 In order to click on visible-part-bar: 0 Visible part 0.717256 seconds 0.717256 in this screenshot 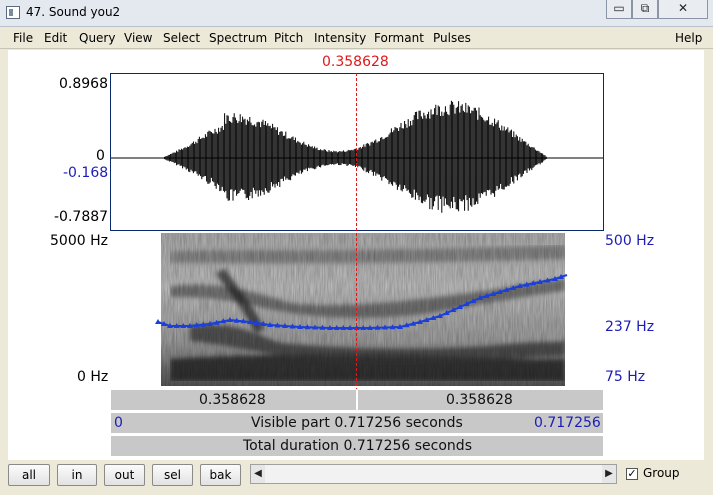, I will do `click(357, 423)`.